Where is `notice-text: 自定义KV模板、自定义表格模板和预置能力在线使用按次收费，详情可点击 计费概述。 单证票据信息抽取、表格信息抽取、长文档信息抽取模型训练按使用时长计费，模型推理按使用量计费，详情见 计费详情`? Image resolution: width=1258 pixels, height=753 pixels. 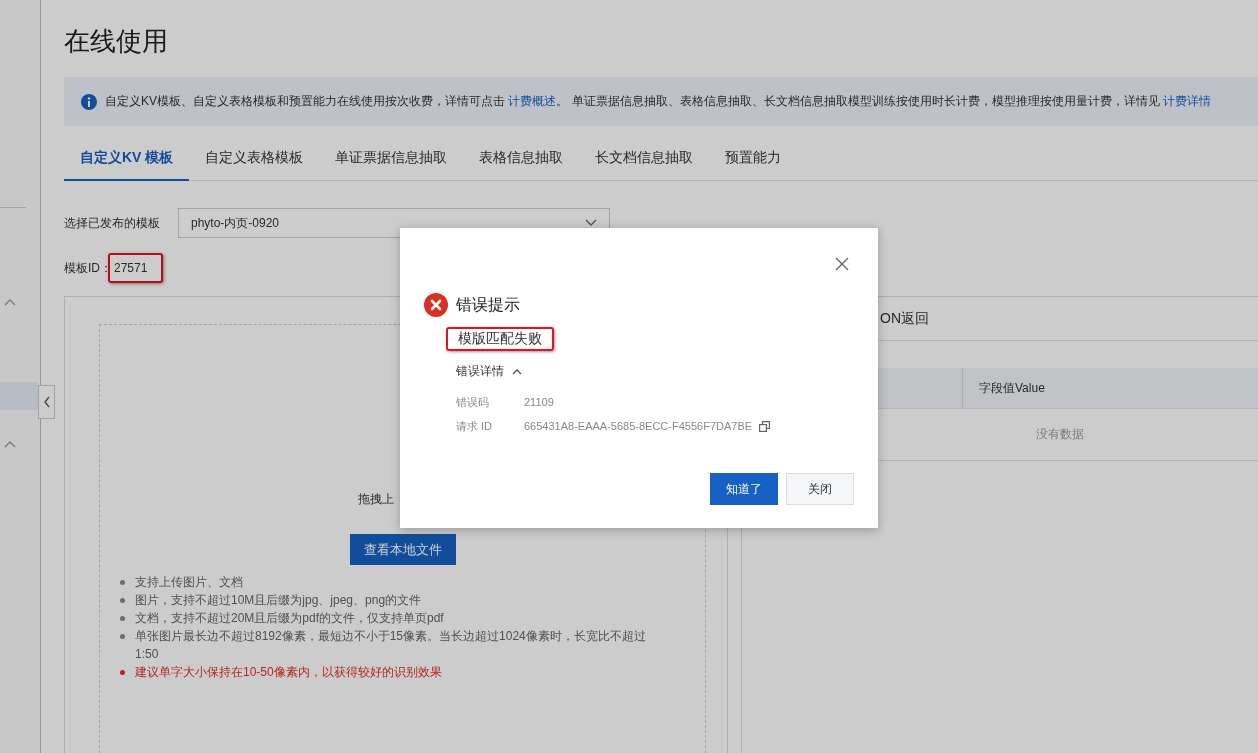 notice-text: 自定义KV模板、自定义表格模板和预置能力在线使用按次收费，详情可点击 计费概述。 单证票据信息抽取、表格信息抽取、长文档信息抽取模型训练按使用时长计费，模型推理按使用量计费，详情见 计费详情 is located at coordinates (658, 101).